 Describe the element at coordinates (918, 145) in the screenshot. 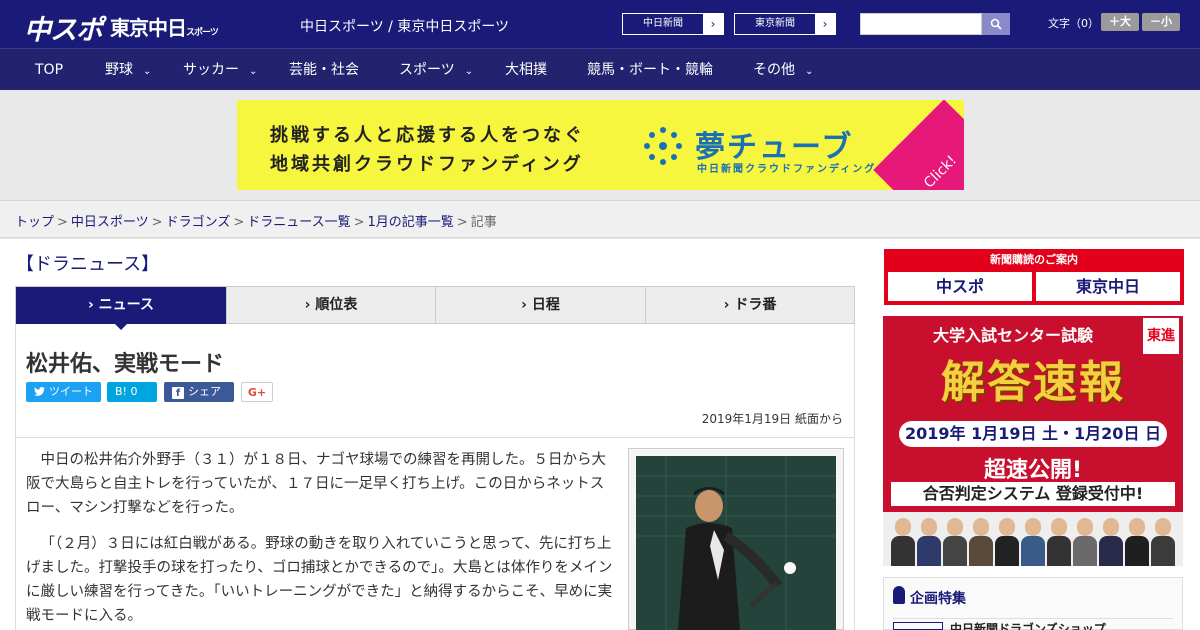

I see `click-corner` at that location.